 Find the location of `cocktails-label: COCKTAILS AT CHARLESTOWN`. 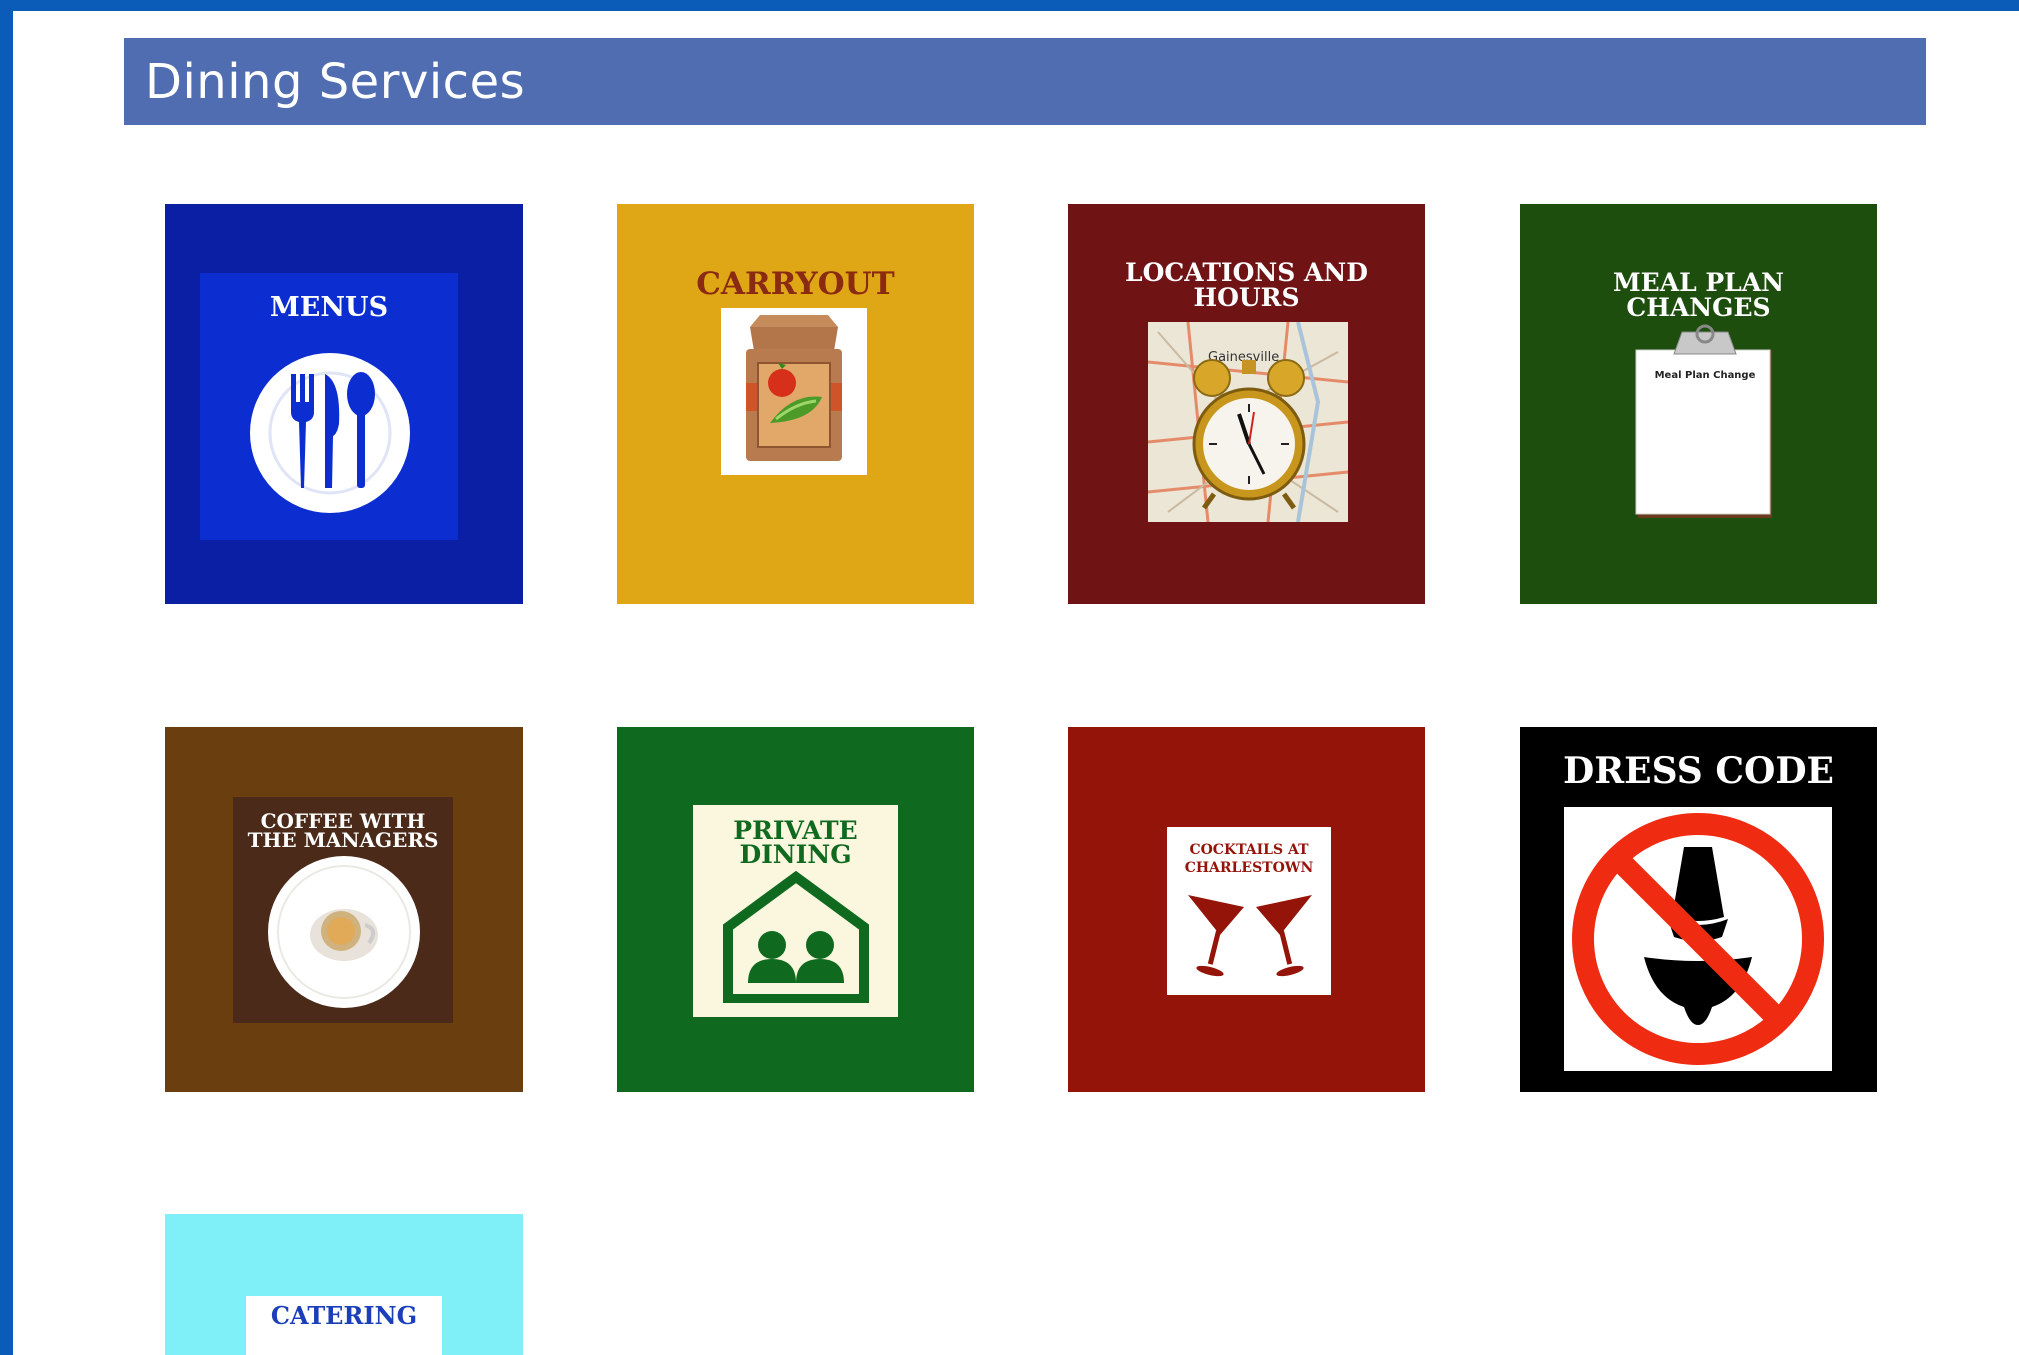

cocktails-label: COCKTAILS AT CHARLESTOWN is located at coordinates (1249, 859).